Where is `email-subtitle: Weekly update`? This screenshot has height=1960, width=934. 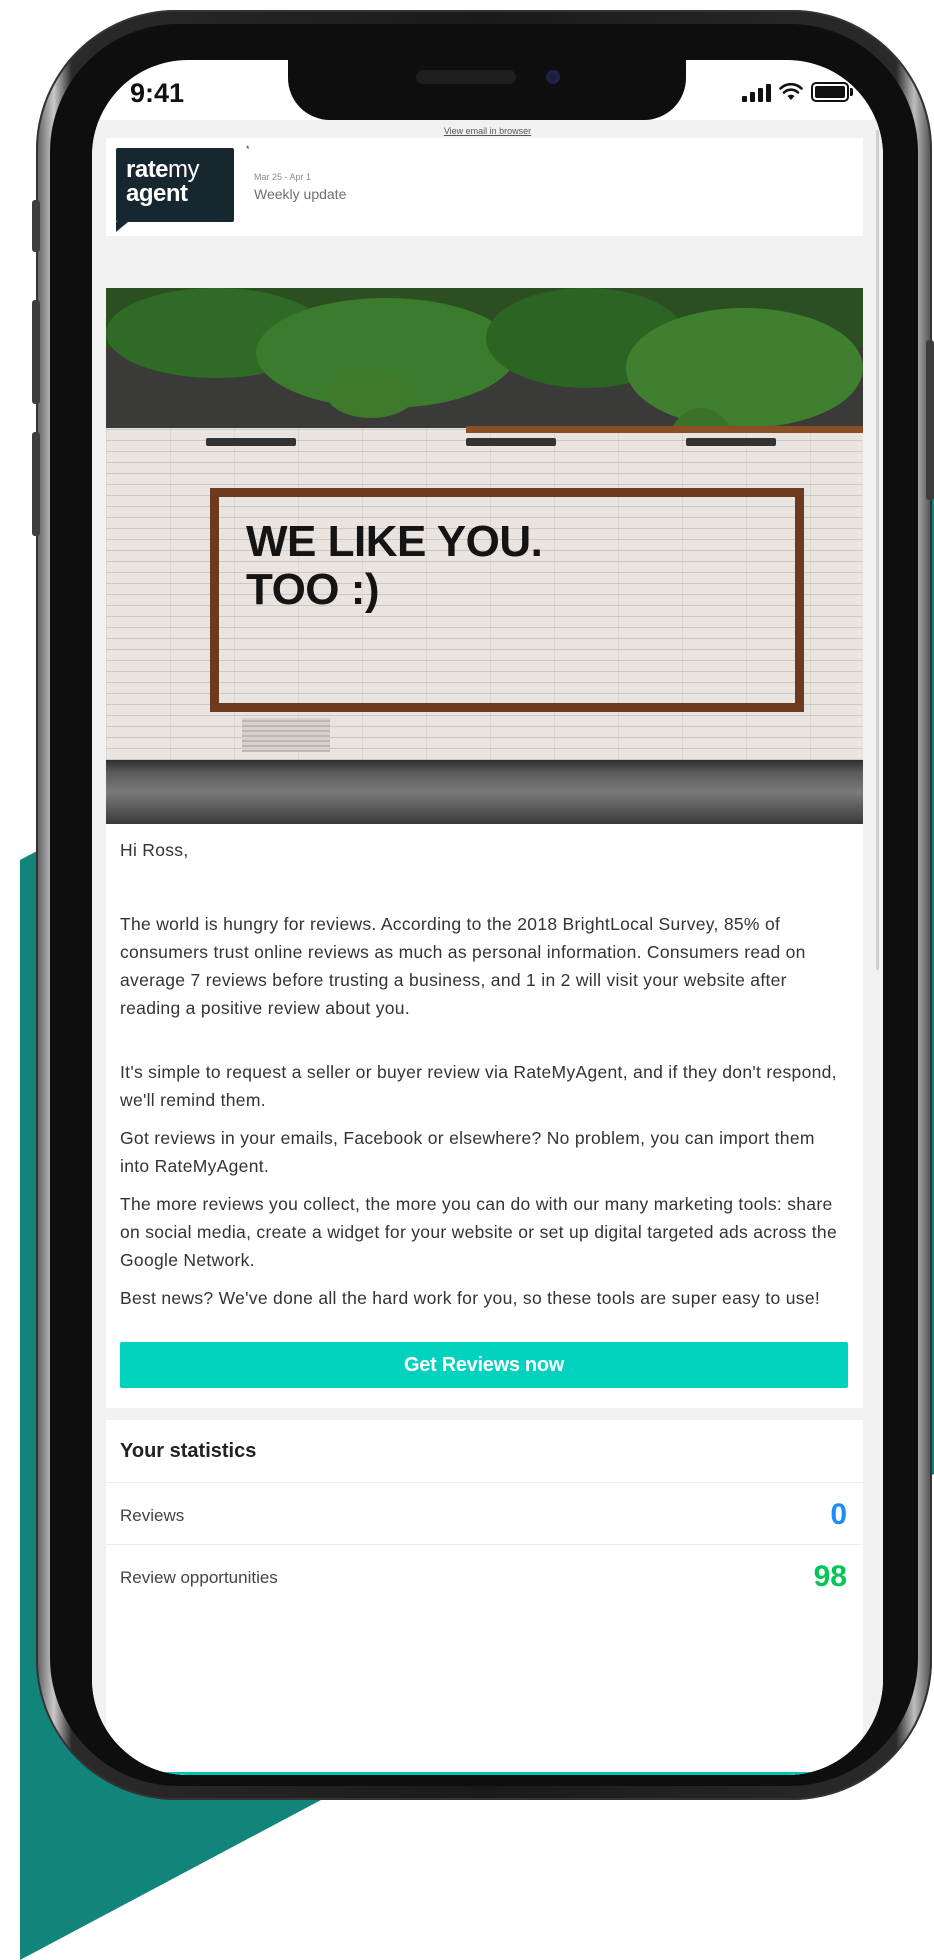
email-subtitle: Weekly update is located at coordinates (300, 194).